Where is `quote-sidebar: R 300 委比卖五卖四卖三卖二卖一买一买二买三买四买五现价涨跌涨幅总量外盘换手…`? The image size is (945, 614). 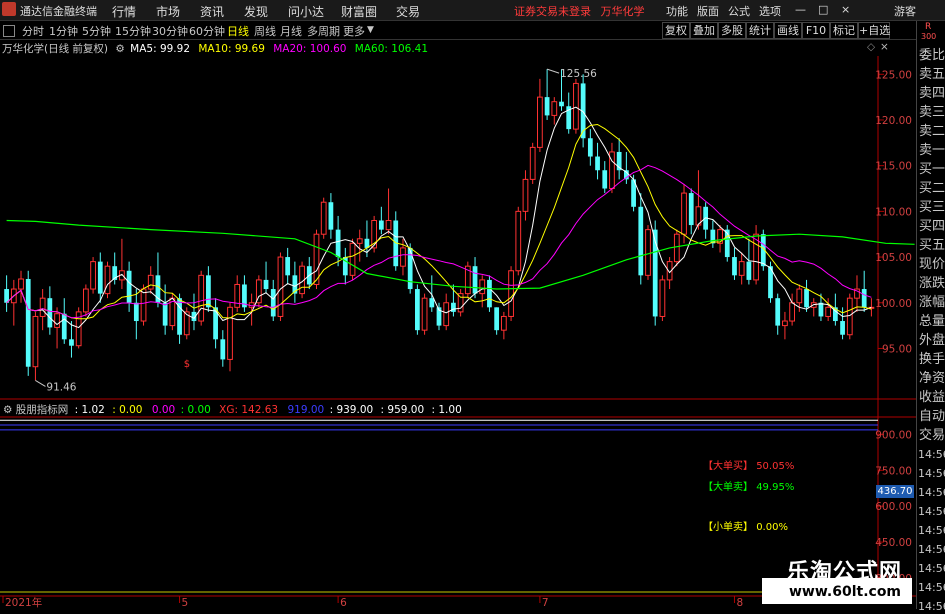 quote-sidebar: R 300 委比卖五卖四卖三卖二卖一买一买二买三买四买五现价涨跌涨幅总量外盘换手… is located at coordinates (930, 317).